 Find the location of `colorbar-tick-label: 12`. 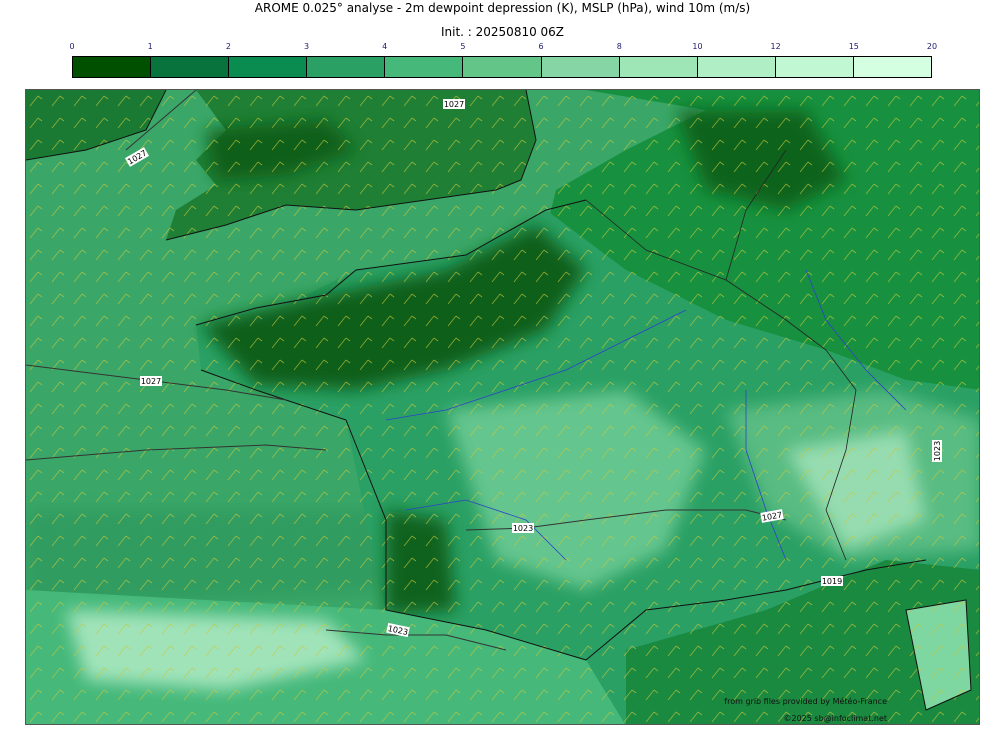

colorbar-tick-label: 12 is located at coordinates (775, 46).